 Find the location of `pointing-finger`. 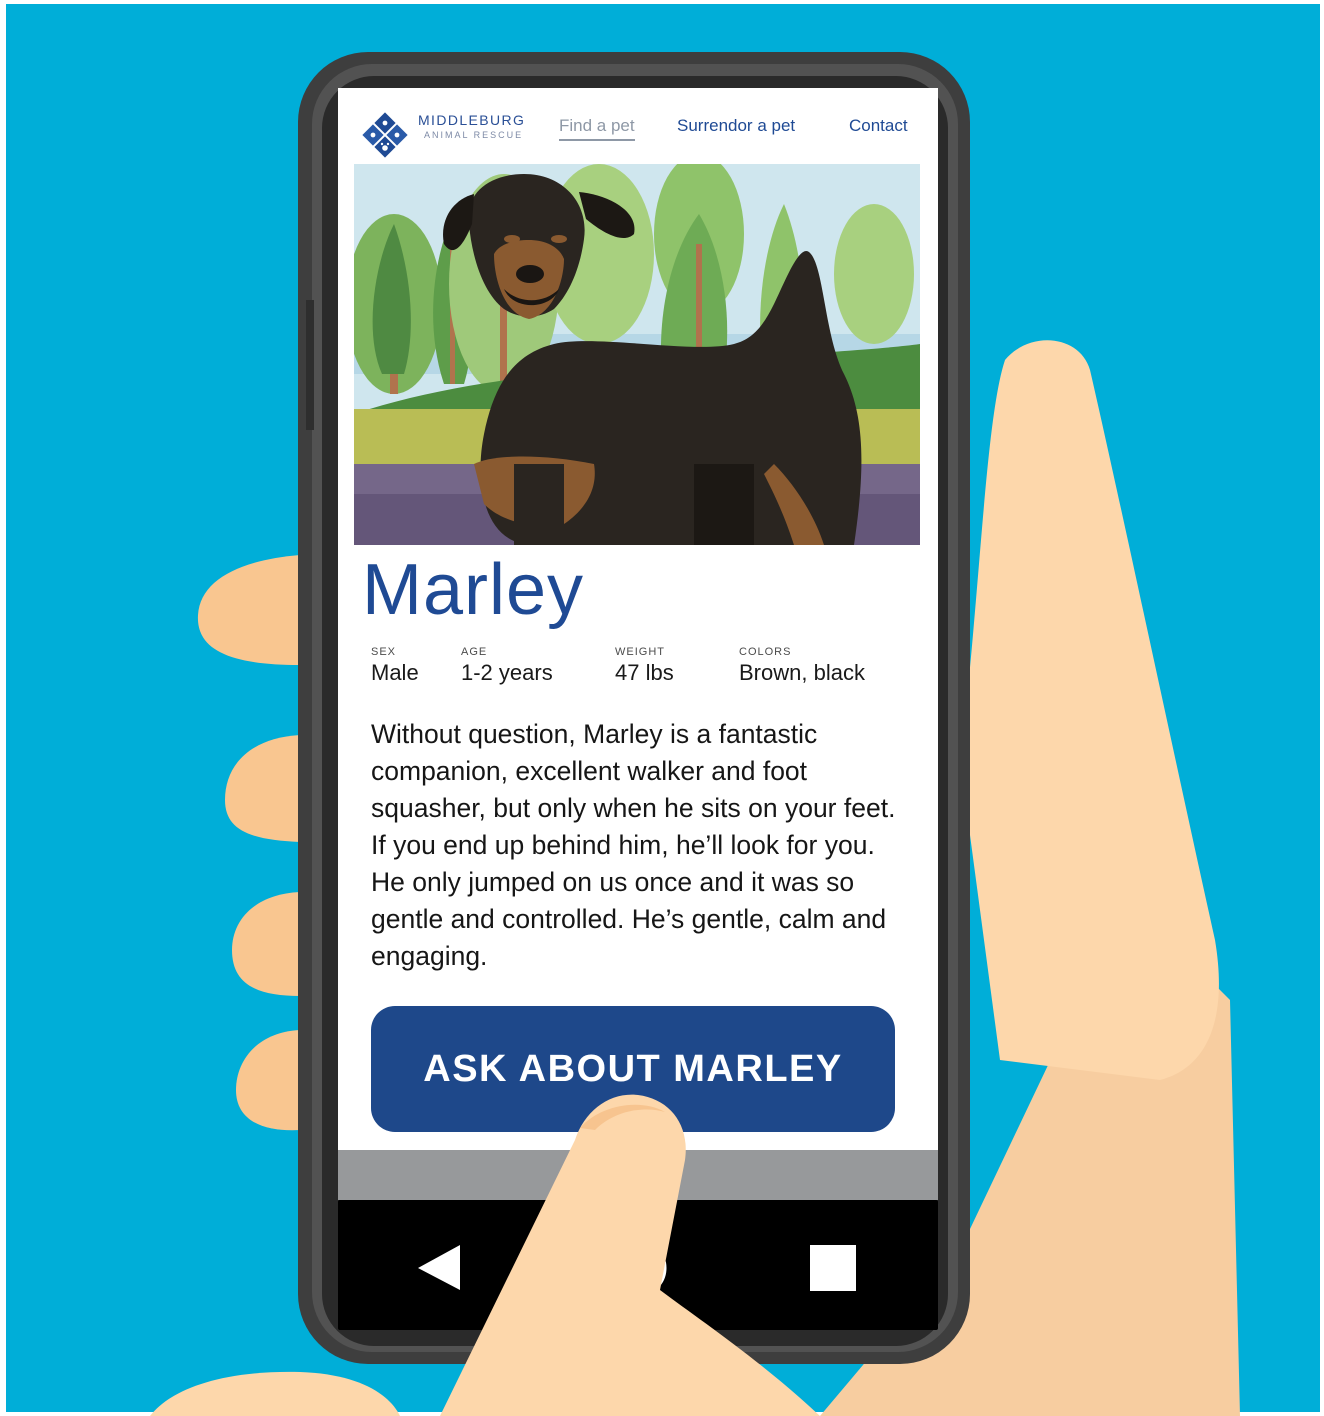

pointing-finger is located at coordinates (630, 1255).